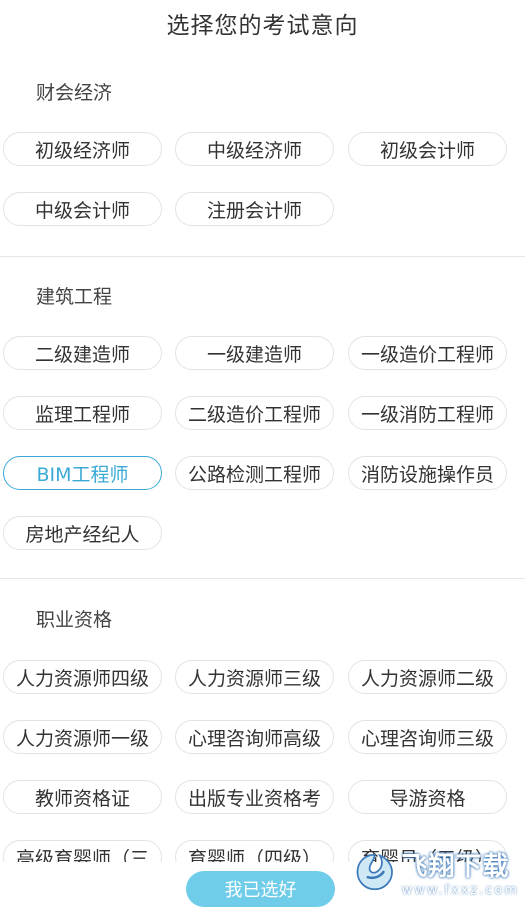  What do you see at coordinates (262, 26) in the screenshot?
I see `page-title: 选择您的考试意向` at bounding box center [262, 26].